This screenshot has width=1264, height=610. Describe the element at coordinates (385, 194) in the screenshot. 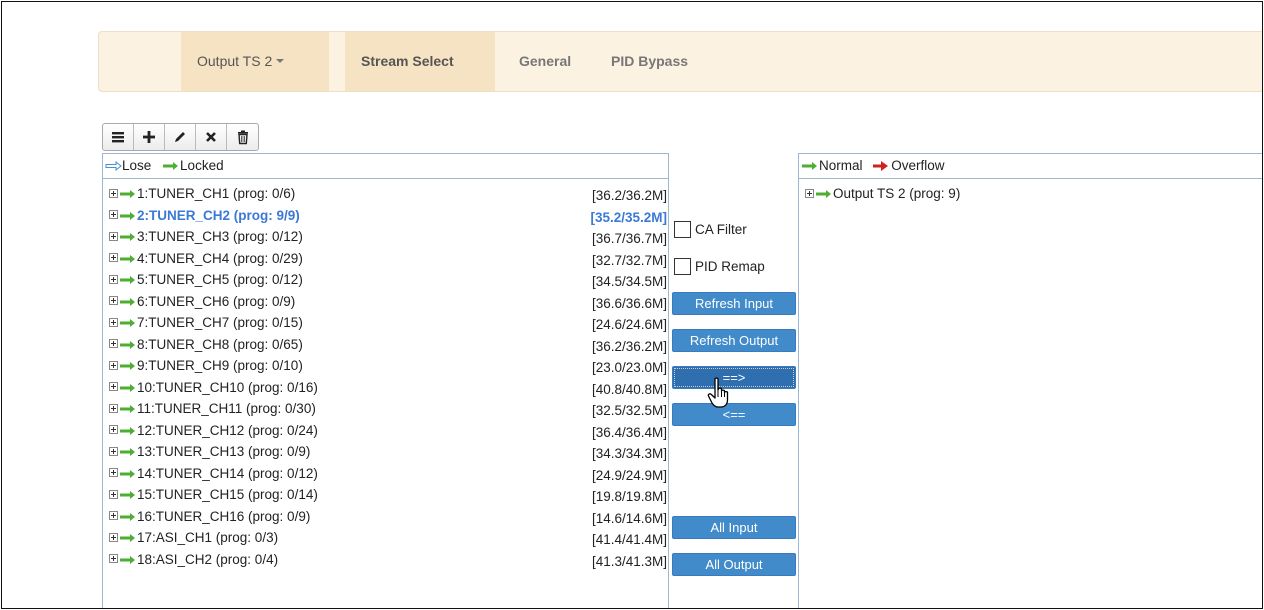

I see `tree-row: 1:TUNER_CH1 (prog: 0/6) [36.2/36.2M]` at that location.